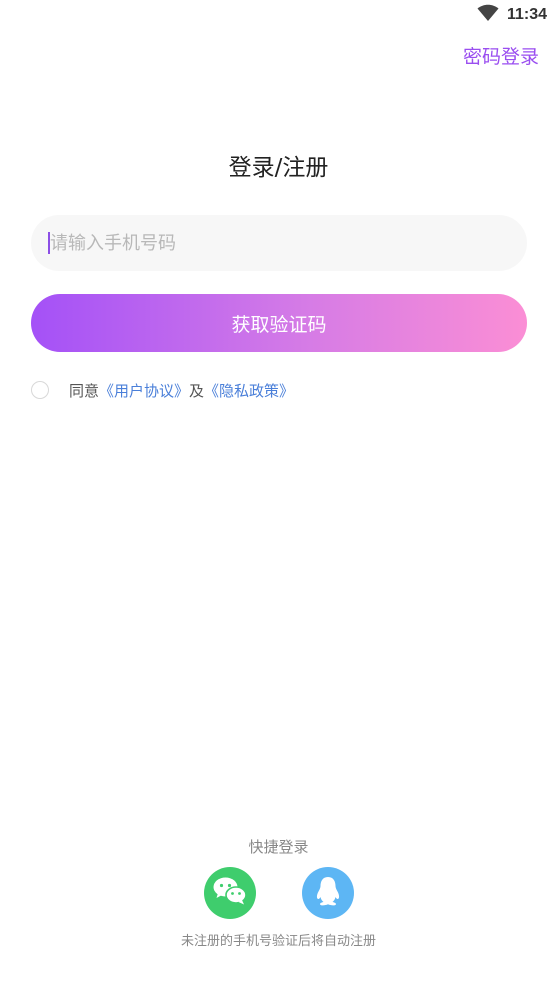 The height and width of the screenshot is (990, 557). I want to click on phone-input, so click(278, 243).